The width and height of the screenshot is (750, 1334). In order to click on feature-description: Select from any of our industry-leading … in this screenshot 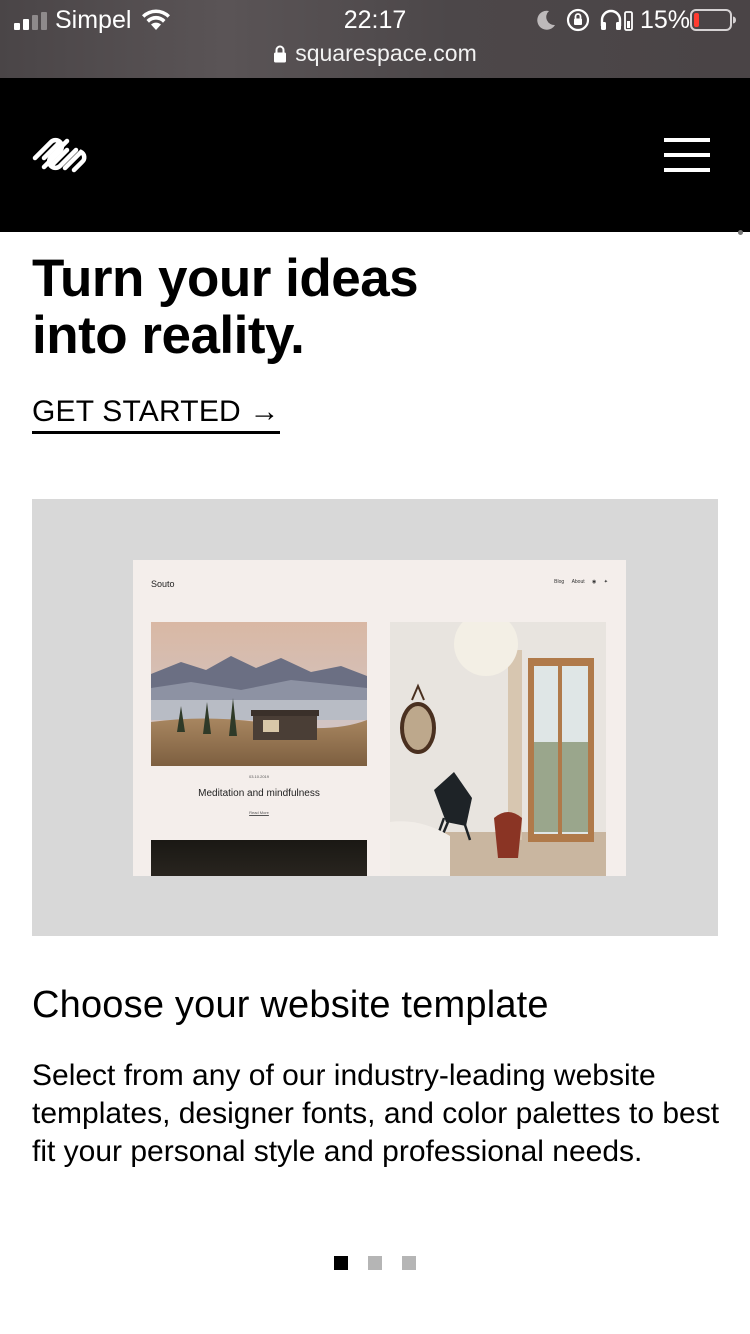, I will do `click(376, 1113)`.